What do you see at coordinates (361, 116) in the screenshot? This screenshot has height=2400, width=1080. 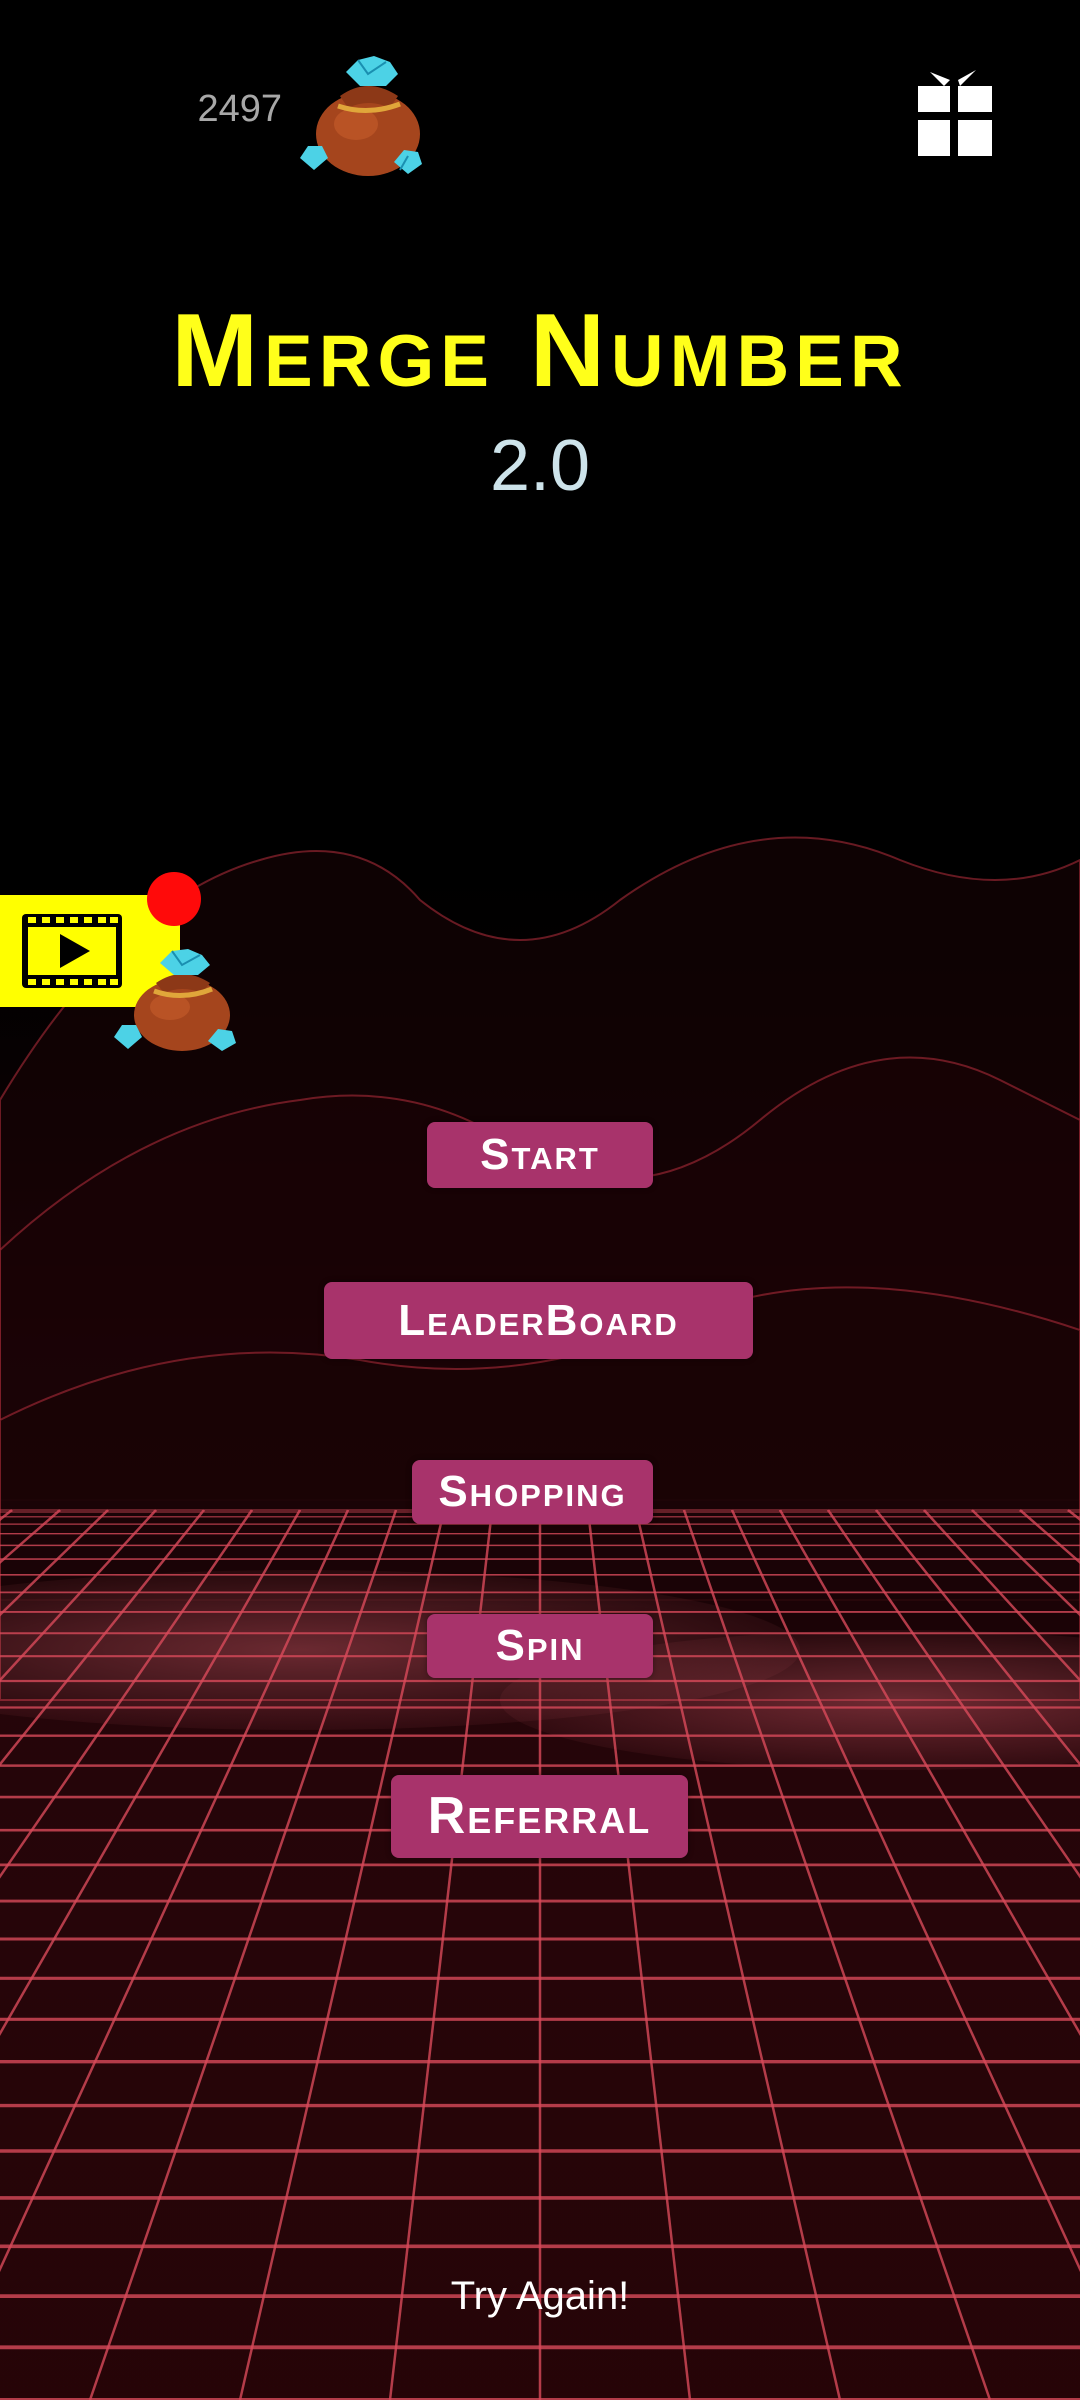 I see `coin-bag-icon` at bounding box center [361, 116].